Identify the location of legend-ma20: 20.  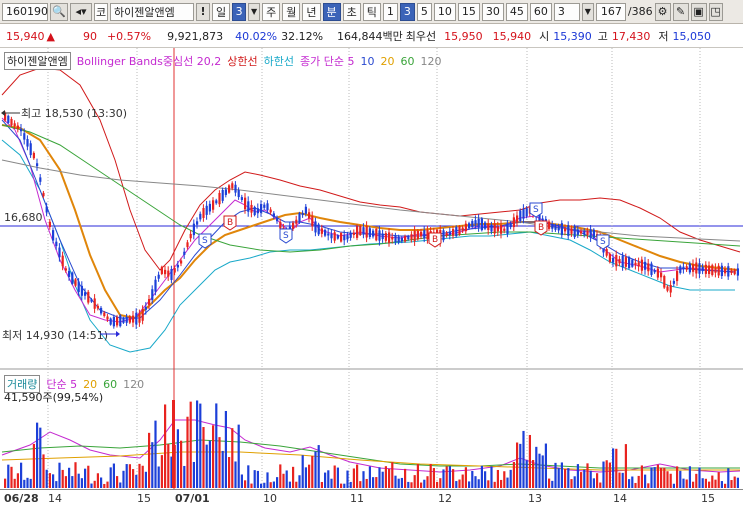
(387, 61).